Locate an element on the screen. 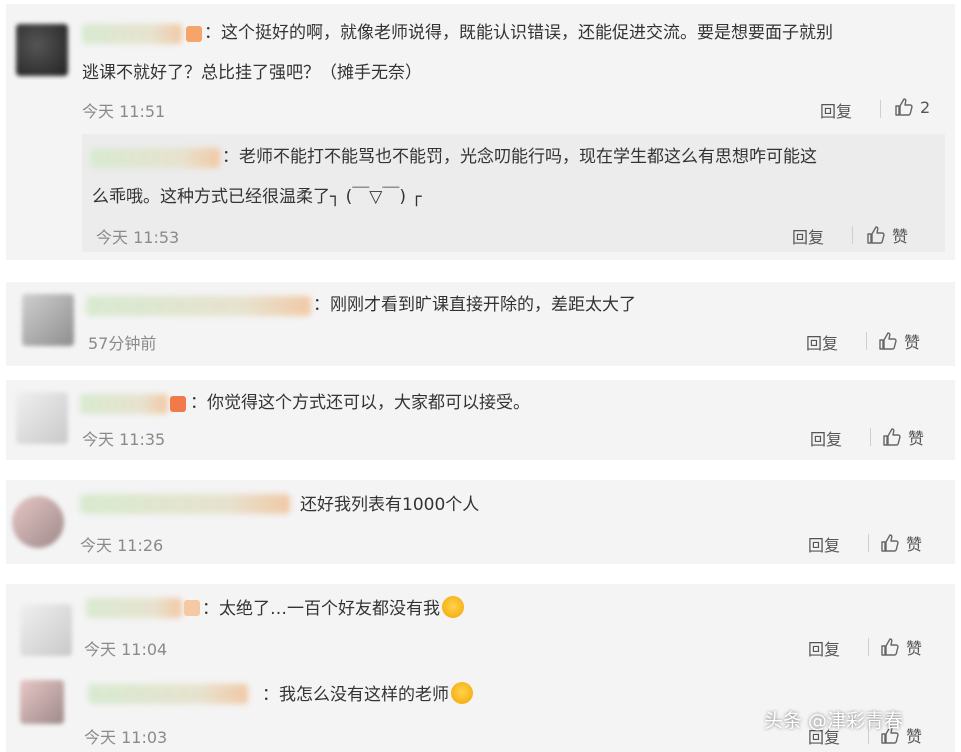 This screenshot has height=752, width=961. comment-text: ：刚刚才看到旷课直接开除的，差距太大了 is located at coordinates (474, 305).